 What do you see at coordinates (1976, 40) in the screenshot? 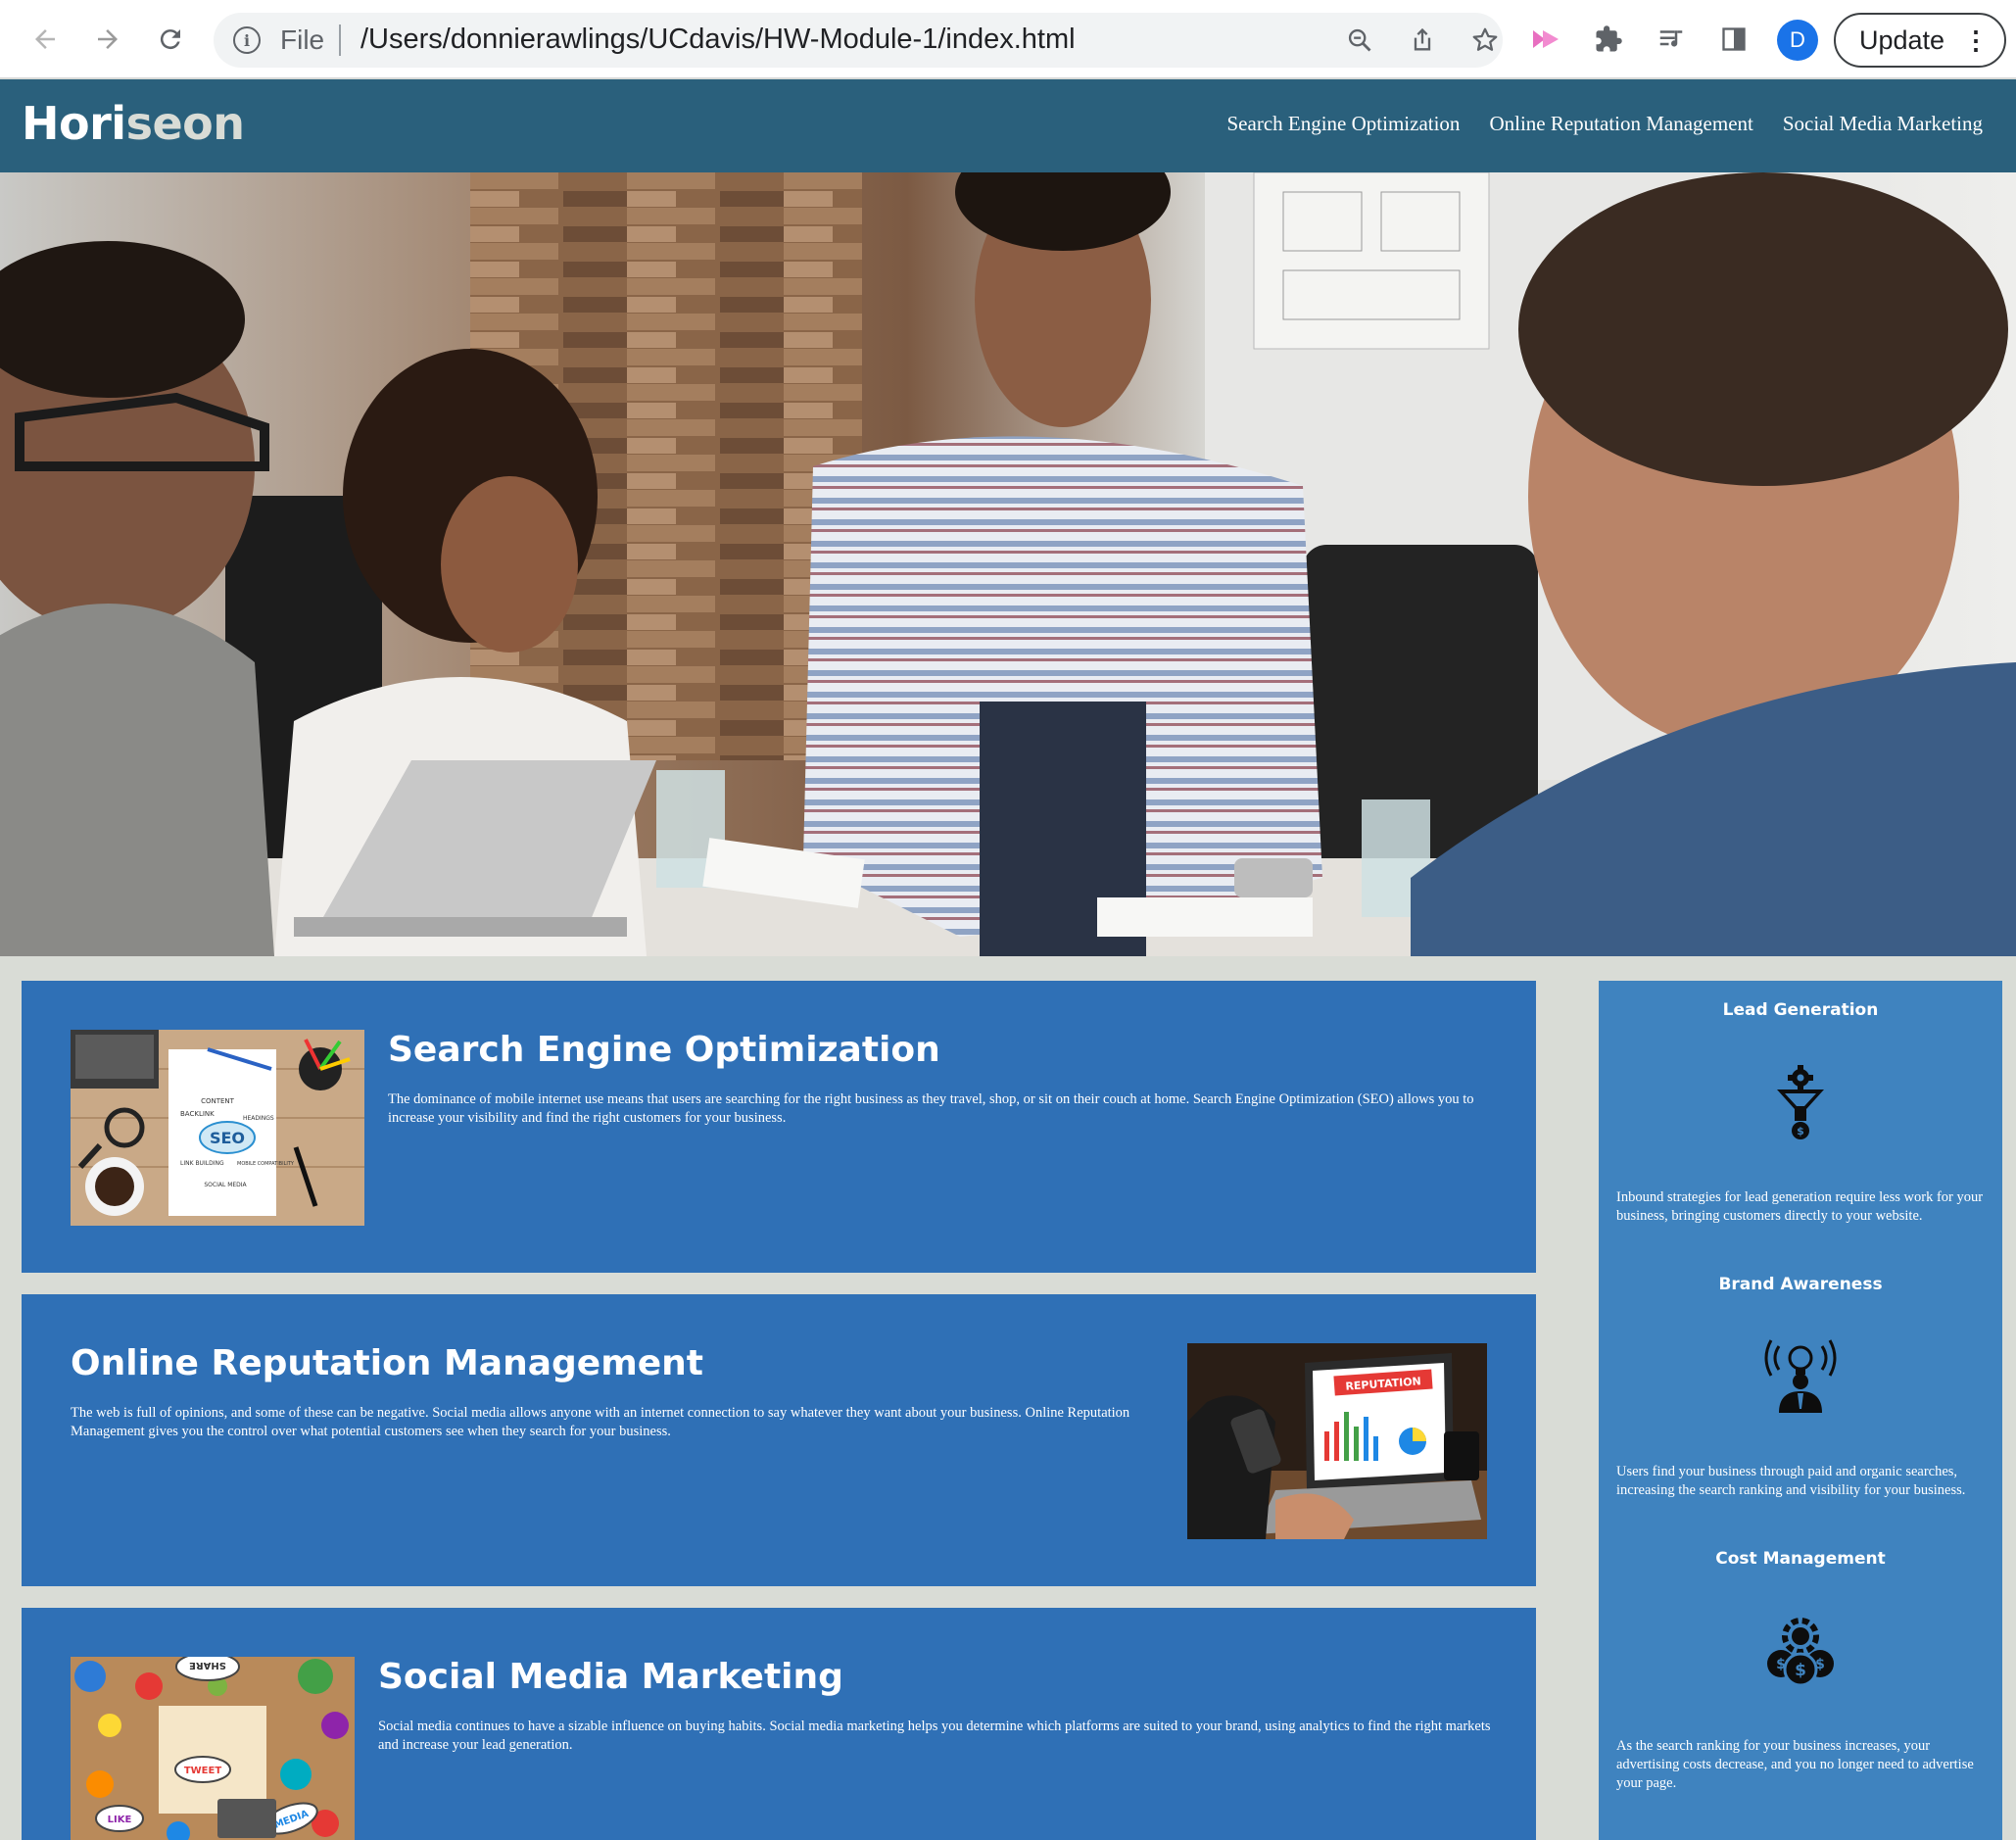
I see `kebab-menu-icon: ⋮` at bounding box center [1976, 40].